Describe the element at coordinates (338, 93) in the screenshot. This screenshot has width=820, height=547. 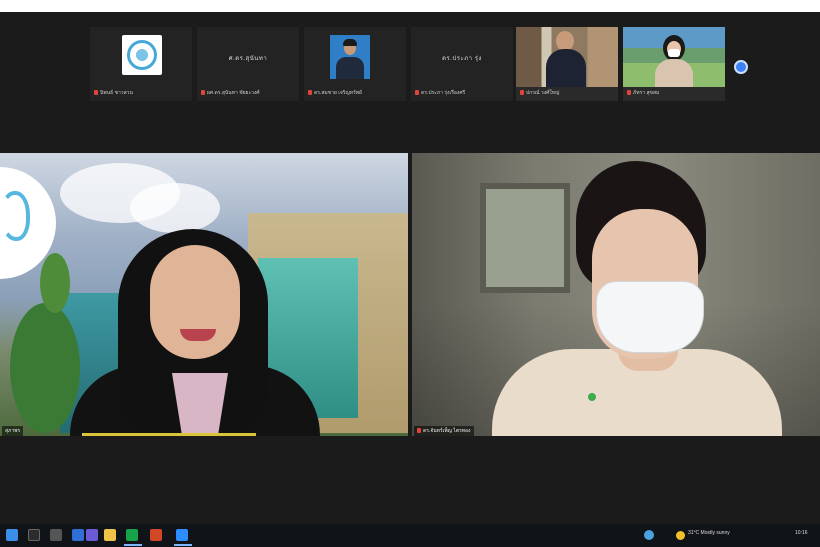
I see `participant-name: ดร.สมชาย เจริญทรัพย์` at that location.